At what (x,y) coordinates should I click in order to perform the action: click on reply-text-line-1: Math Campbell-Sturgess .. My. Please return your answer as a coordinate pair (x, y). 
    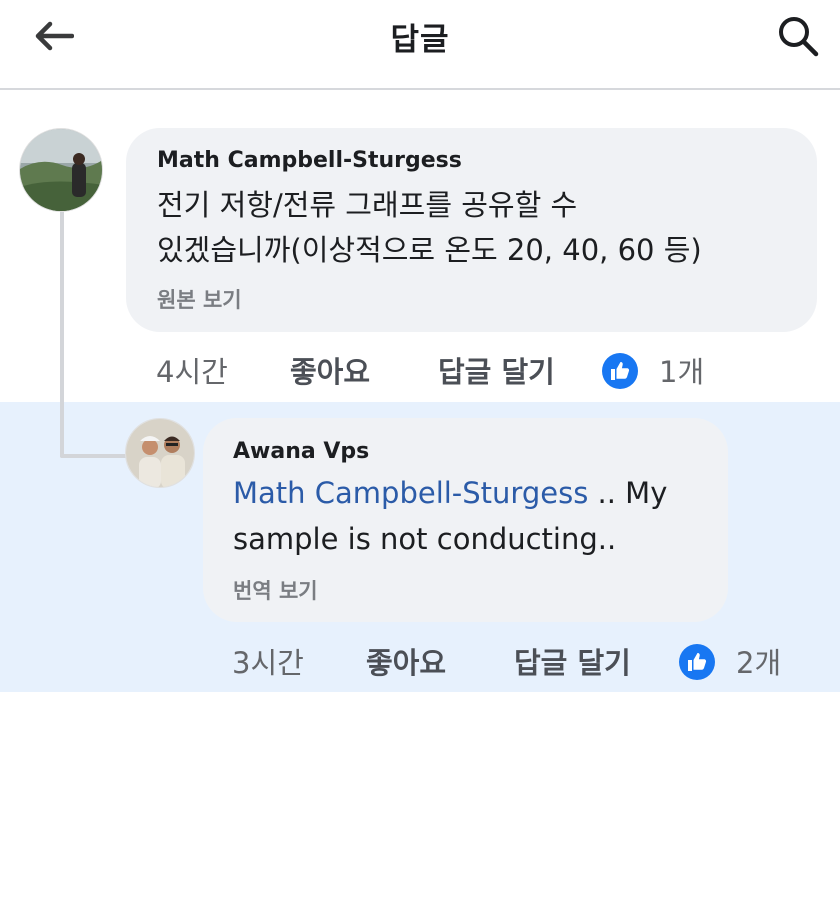
    Looking at the image, I should click on (450, 493).